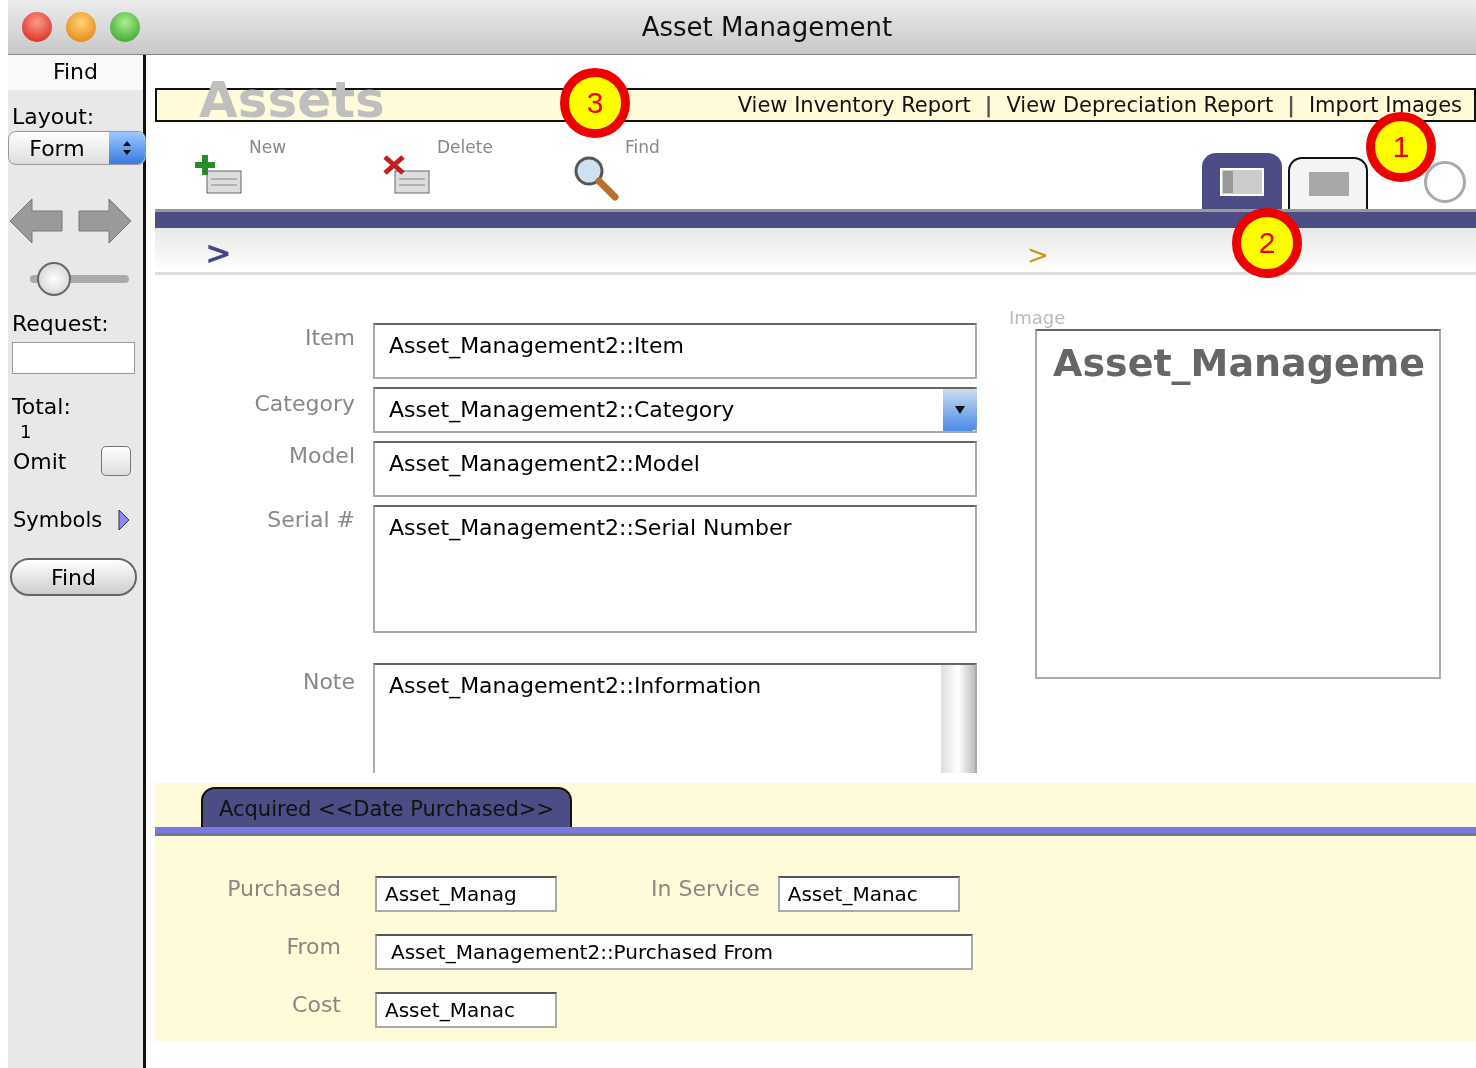 The height and width of the screenshot is (1068, 1476). I want to click on field-label: Category, so click(304, 404).